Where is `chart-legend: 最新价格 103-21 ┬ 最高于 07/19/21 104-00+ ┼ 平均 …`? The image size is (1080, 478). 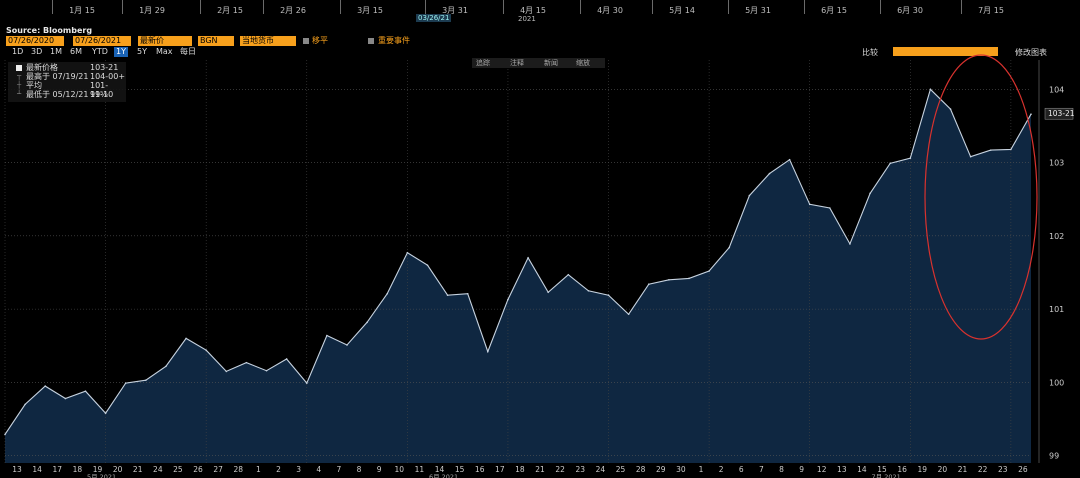 chart-legend: 最新价格 103-21 ┬ 最高于 07/19/21 104-00+ ┼ 平均 … is located at coordinates (67, 82).